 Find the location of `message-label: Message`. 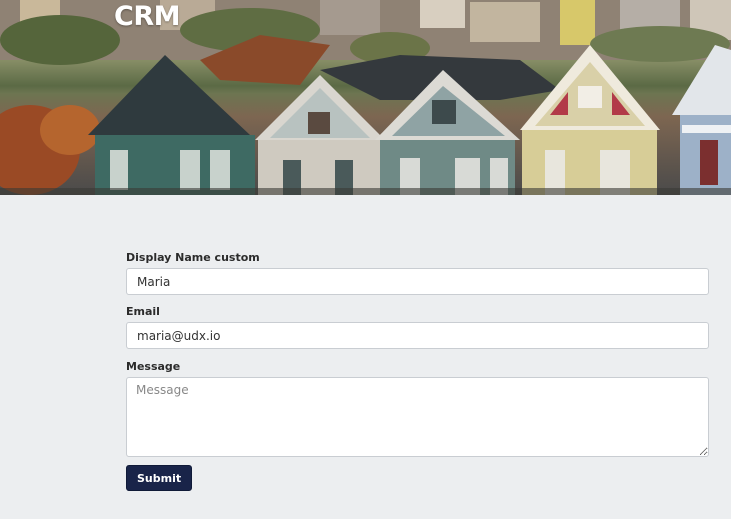

message-label: Message is located at coordinates (153, 366).